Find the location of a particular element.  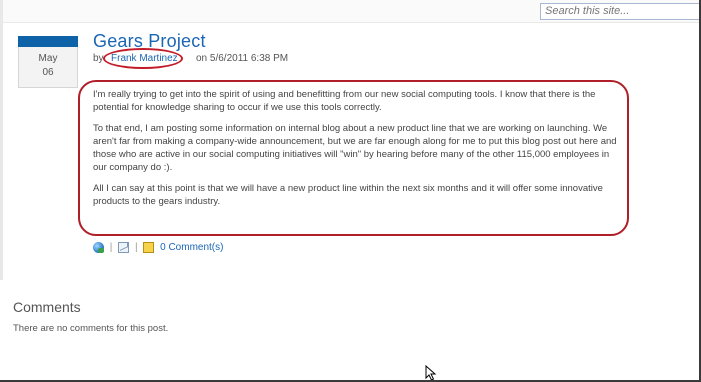

no-comments-text: There are no comments for this post. is located at coordinates (91, 328).